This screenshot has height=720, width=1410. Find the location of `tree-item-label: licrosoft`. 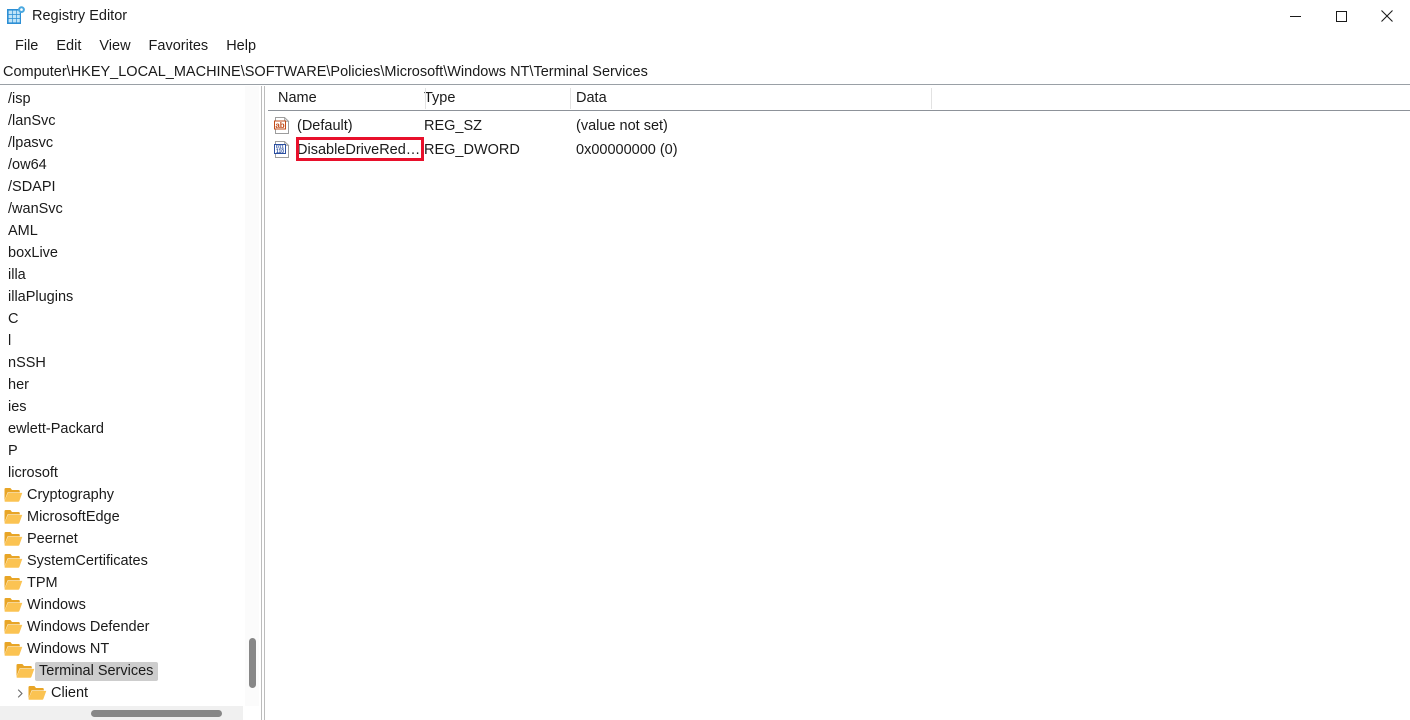

tree-item-label: licrosoft is located at coordinates (33, 472).